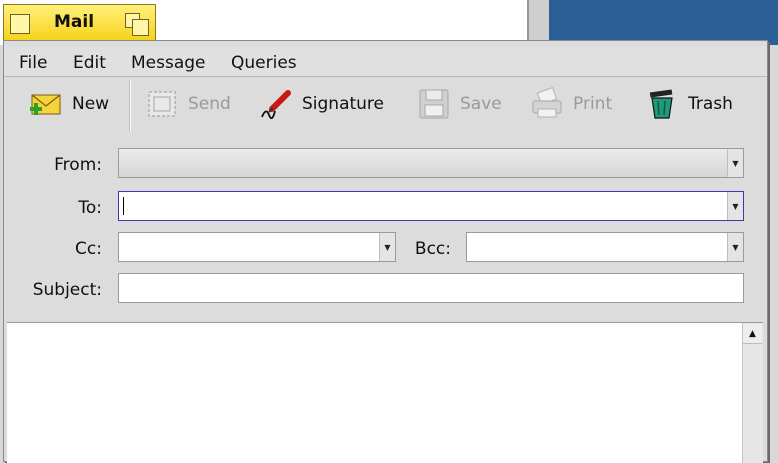 The image size is (778, 463). I want to click on menu-edit: Edit, so click(89, 63).